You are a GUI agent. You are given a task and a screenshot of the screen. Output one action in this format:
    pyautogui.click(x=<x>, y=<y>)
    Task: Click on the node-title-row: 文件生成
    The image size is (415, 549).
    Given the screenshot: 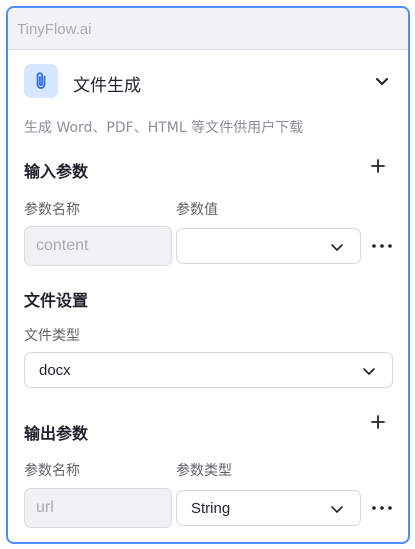 What is the action you would take?
    pyautogui.click(x=208, y=81)
    